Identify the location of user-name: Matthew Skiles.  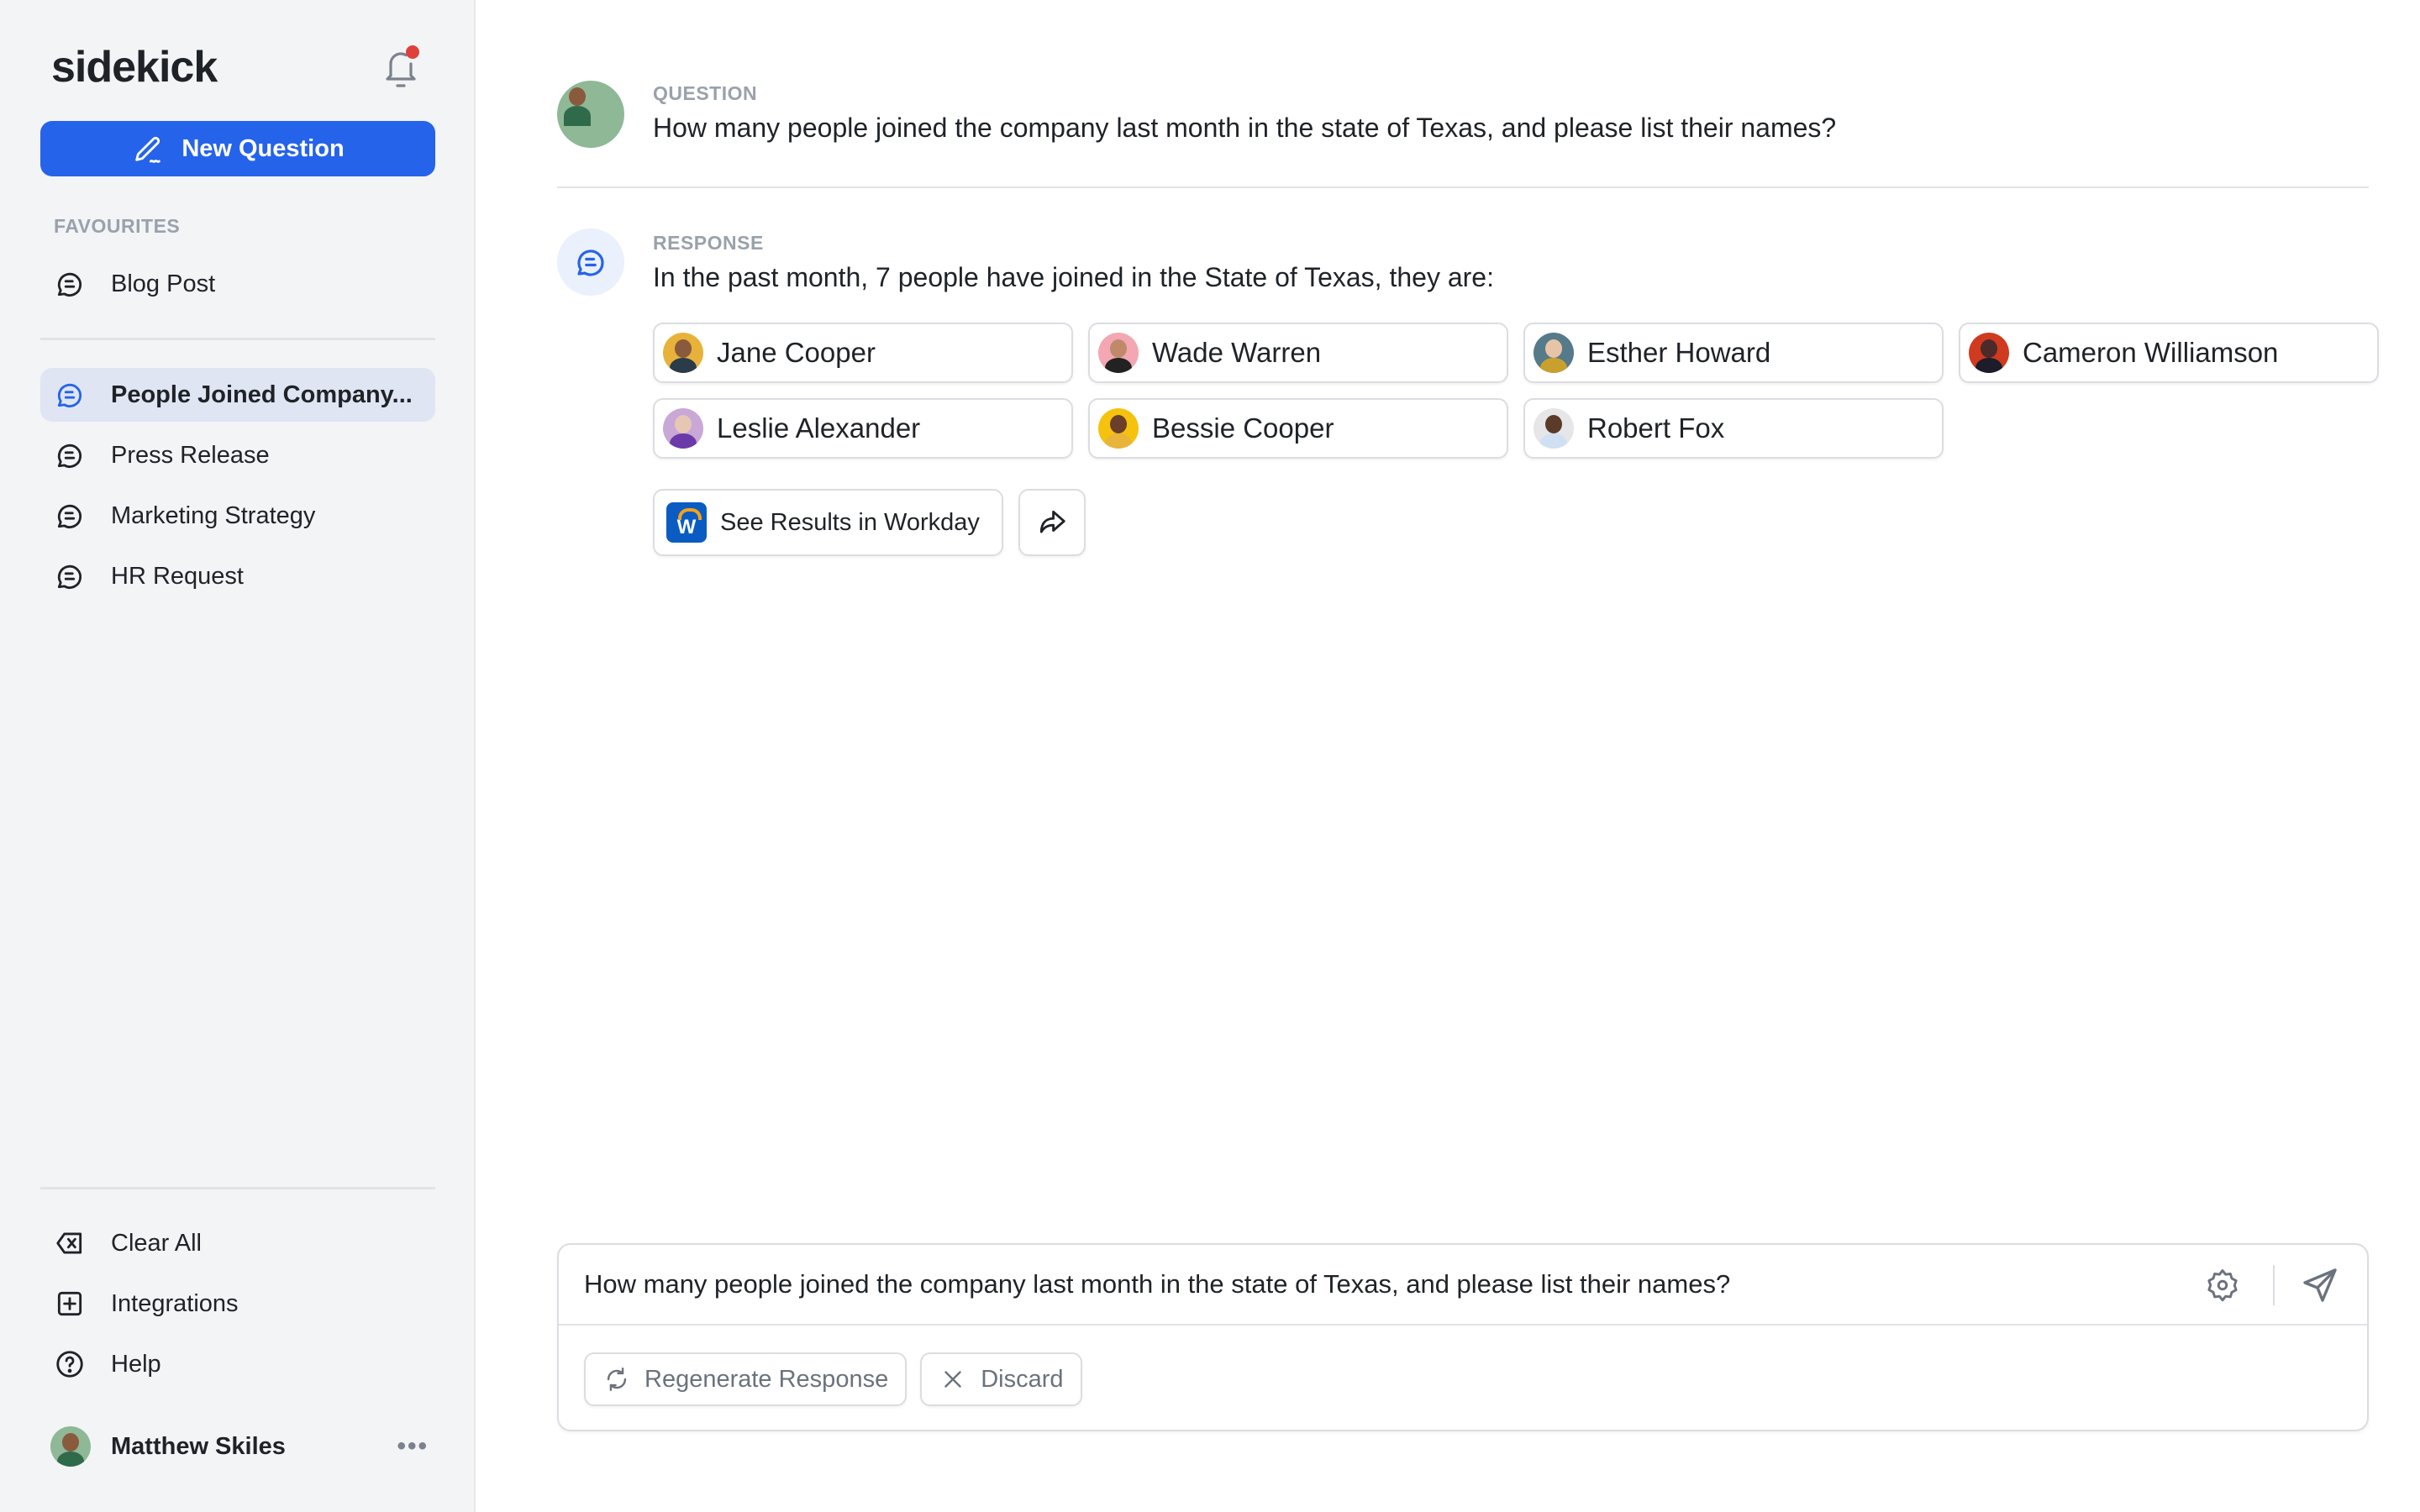
(199, 1446).